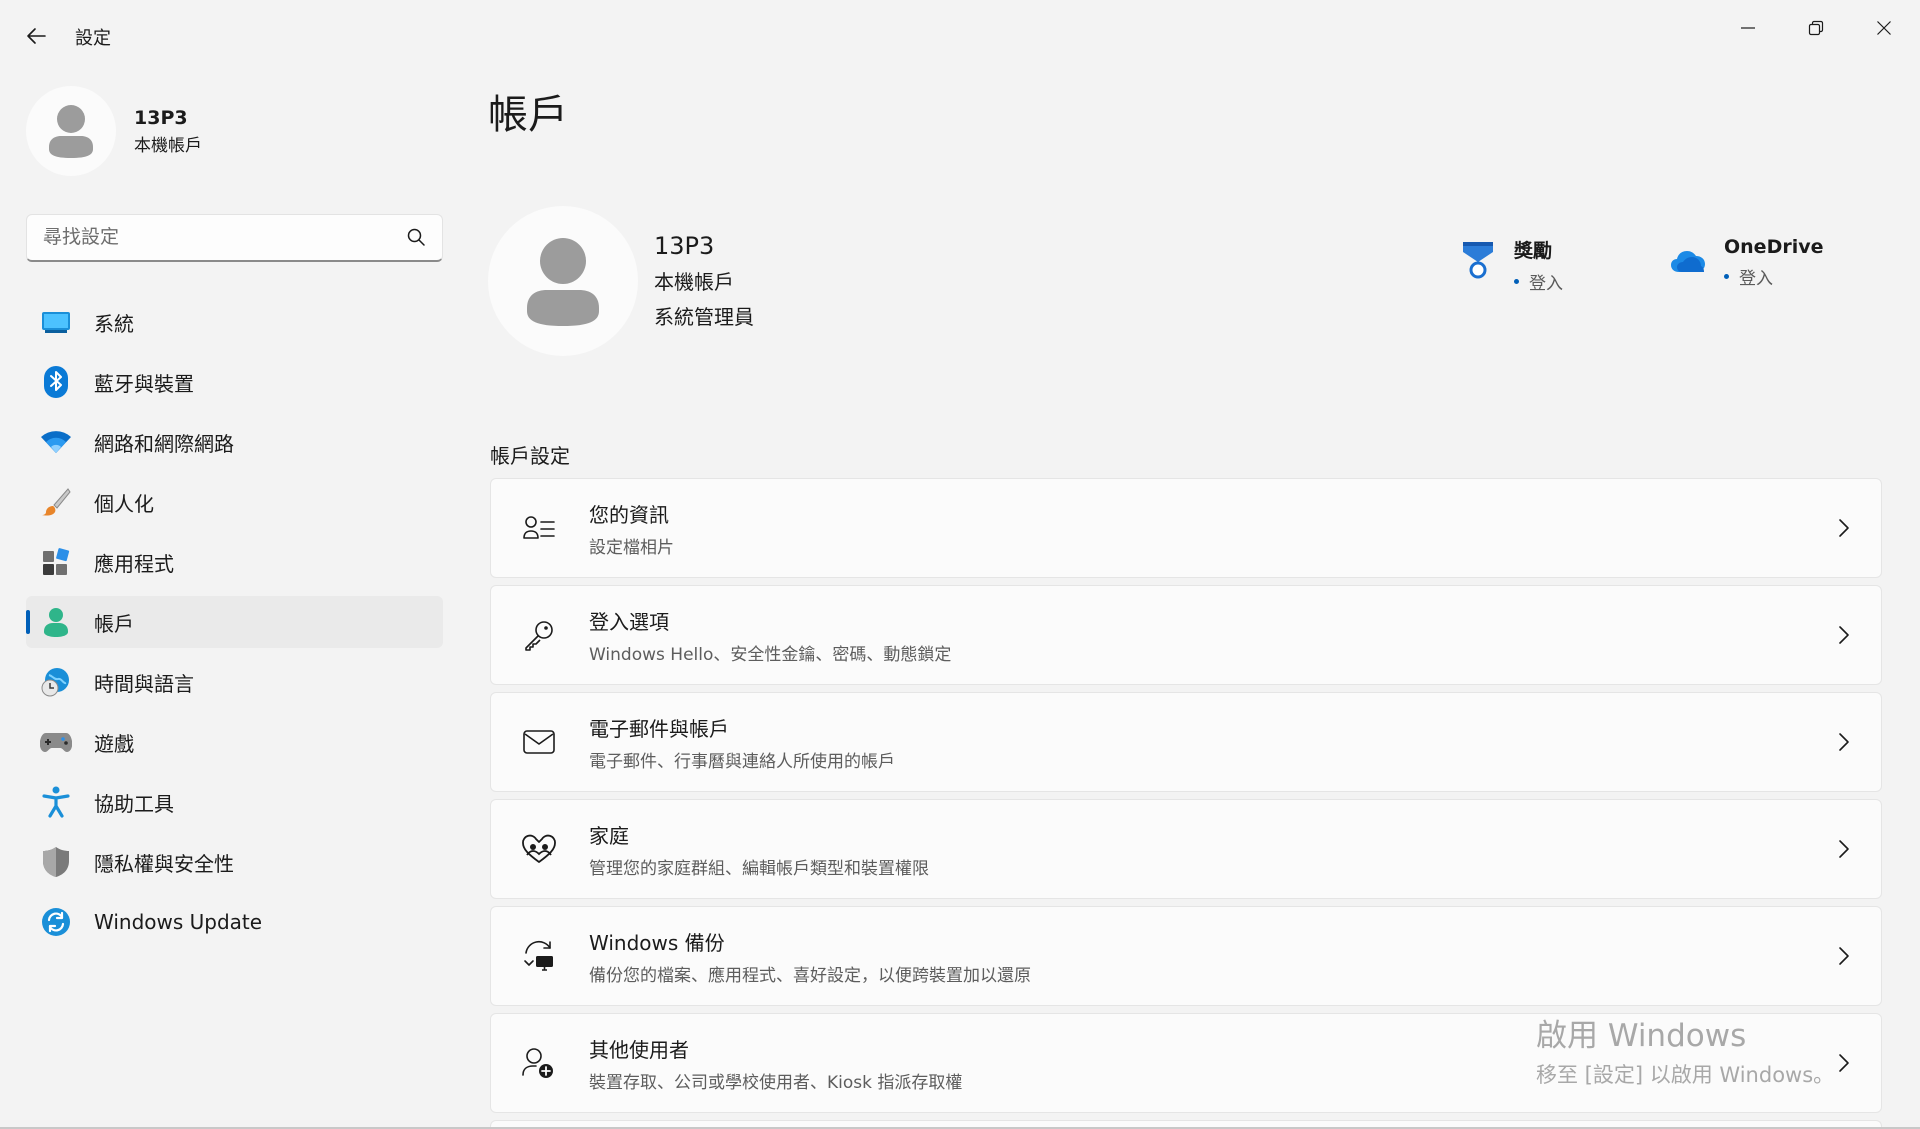 The height and width of the screenshot is (1129, 1920). Describe the element at coordinates (56, 682) in the screenshot. I see `globe-clock-icon` at that location.